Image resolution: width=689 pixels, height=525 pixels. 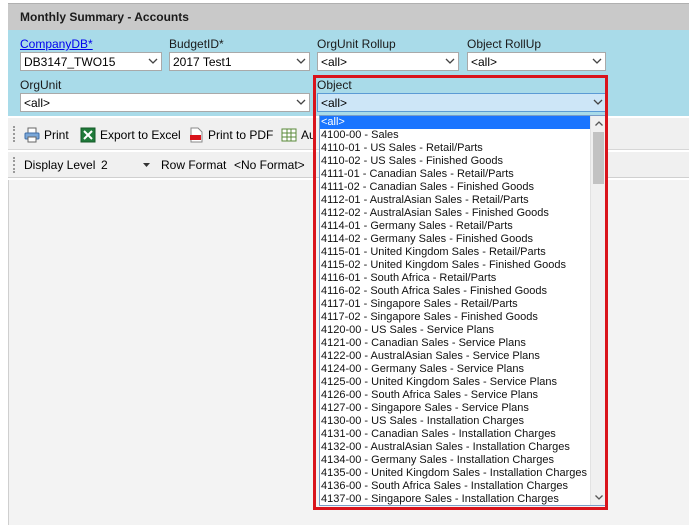 I want to click on row-format-label: Row Format, so click(x=194, y=165).